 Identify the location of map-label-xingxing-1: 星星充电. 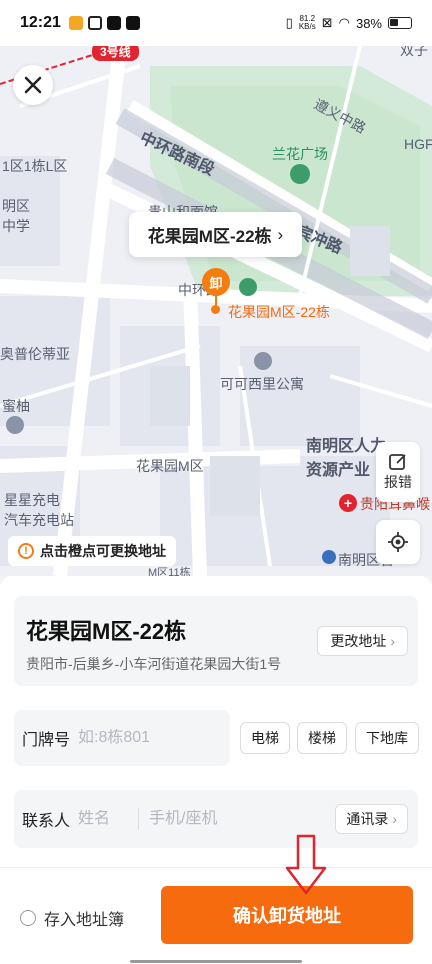
(32, 500).